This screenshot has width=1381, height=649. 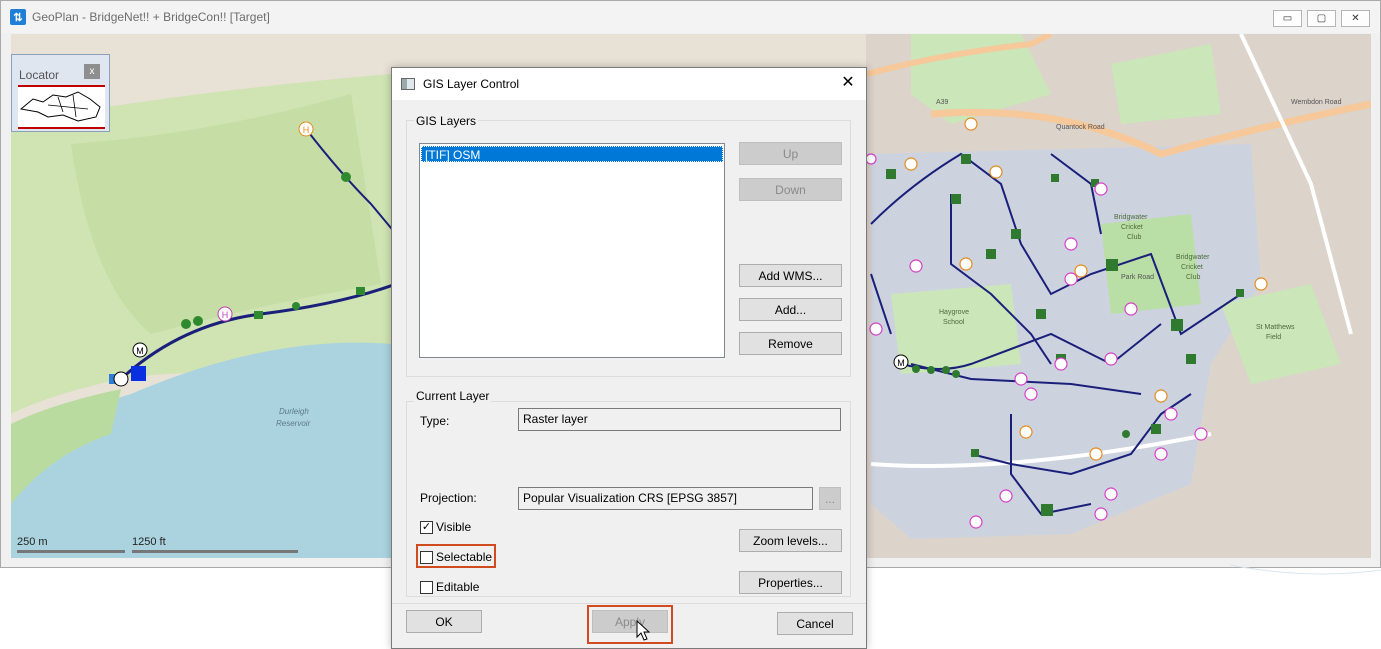 I want to click on close-button: ✕, so click(x=1355, y=18).